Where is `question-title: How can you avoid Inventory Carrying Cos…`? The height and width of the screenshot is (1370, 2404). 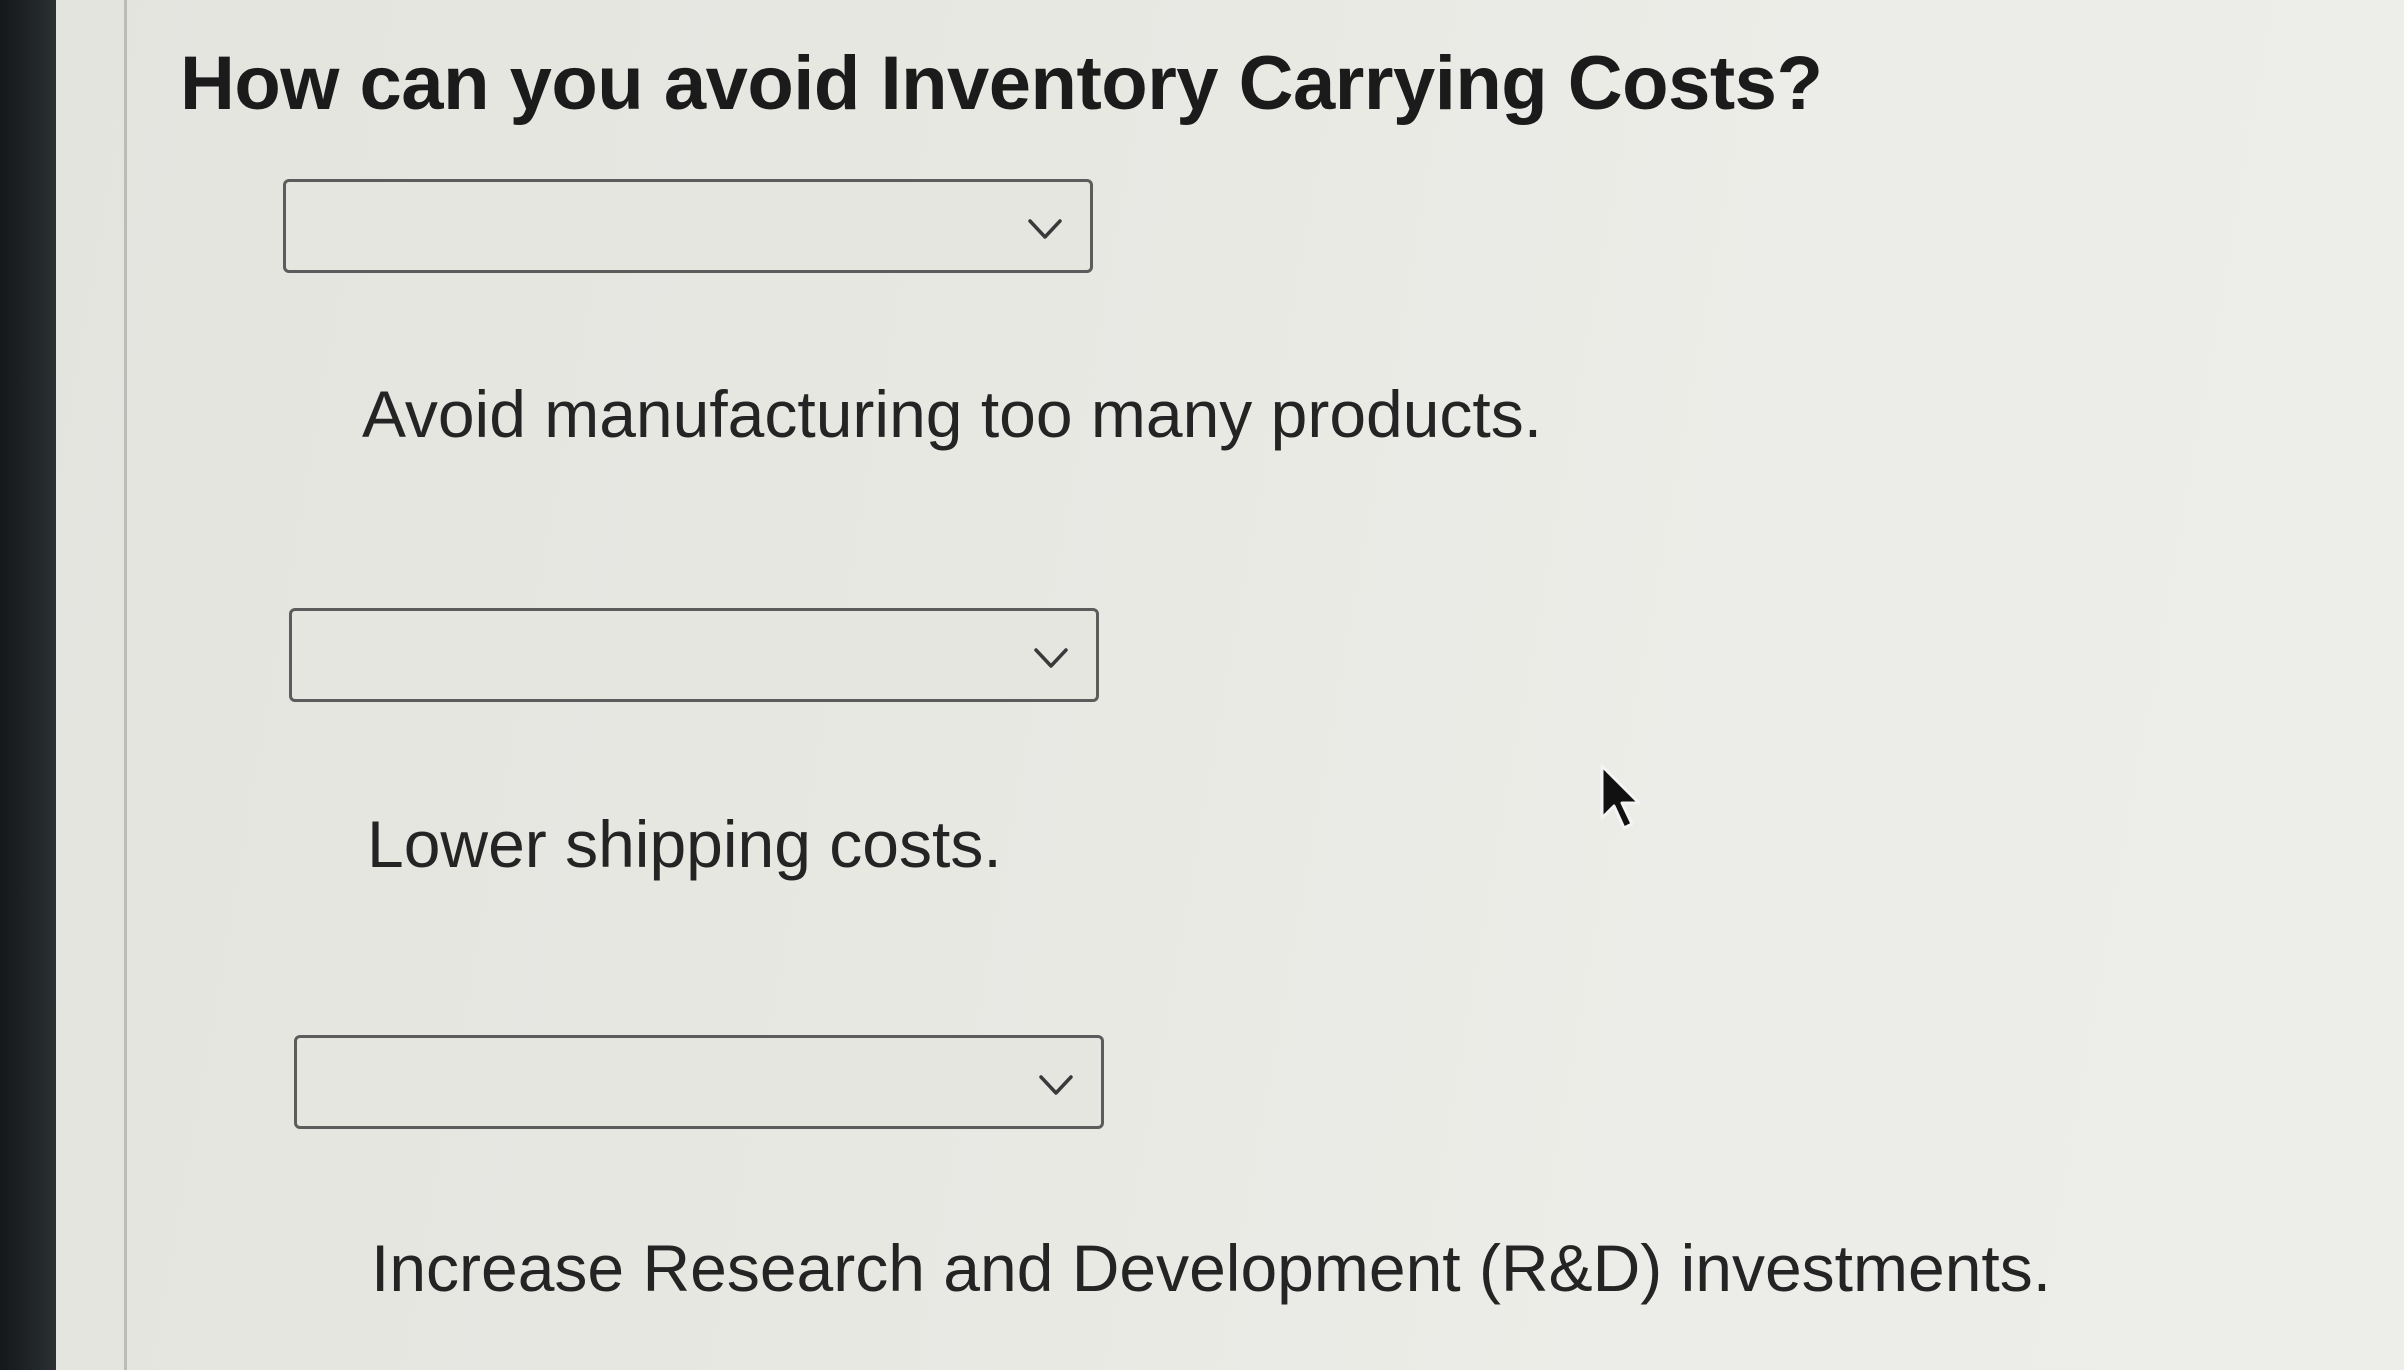 question-title: How can you avoid Inventory Carrying Cos… is located at coordinates (1001, 83).